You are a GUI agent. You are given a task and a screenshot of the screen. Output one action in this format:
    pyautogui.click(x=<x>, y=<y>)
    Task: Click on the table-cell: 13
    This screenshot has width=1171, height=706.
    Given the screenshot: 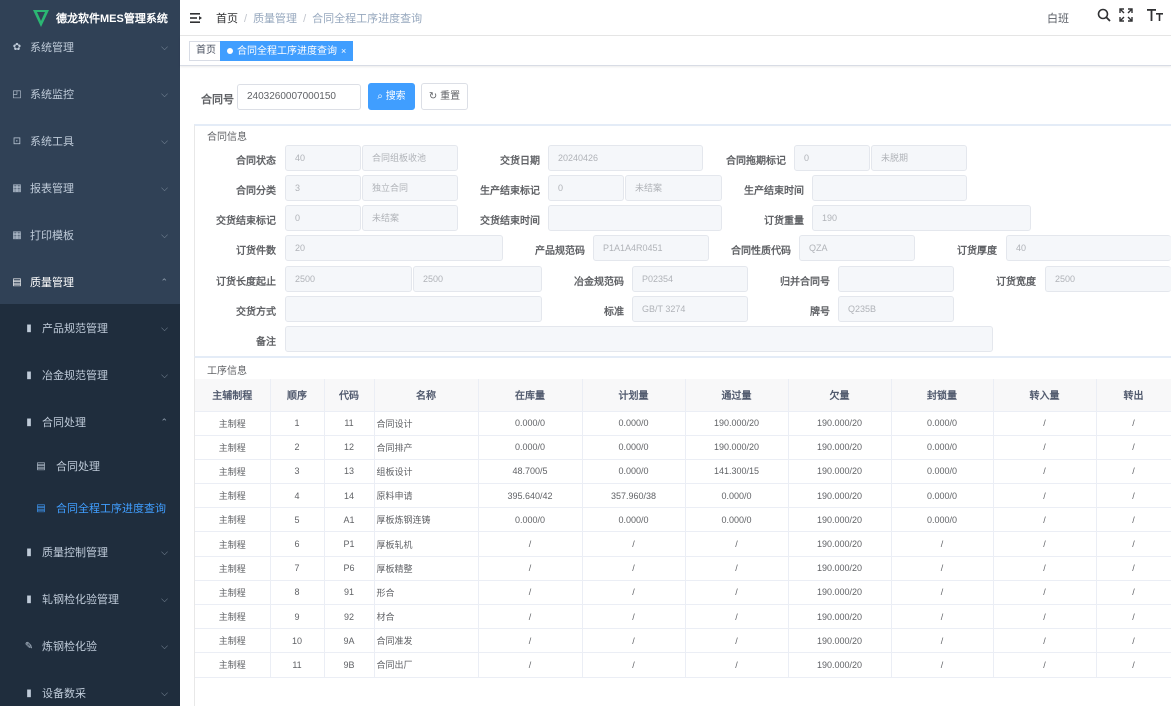 What is the action you would take?
    pyautogui.click(x=349, y=472)
    